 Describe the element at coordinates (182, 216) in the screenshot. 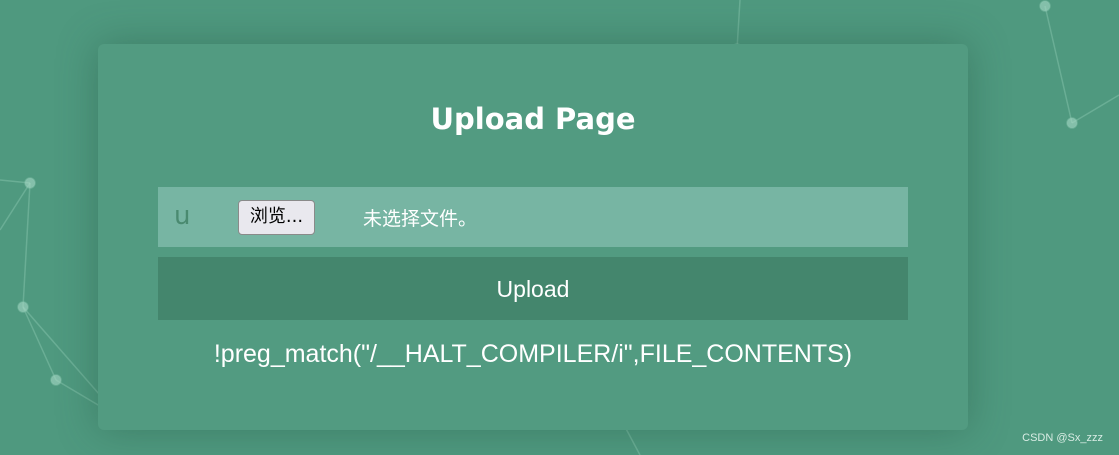

I see `file-prefix-label: u` at that location.